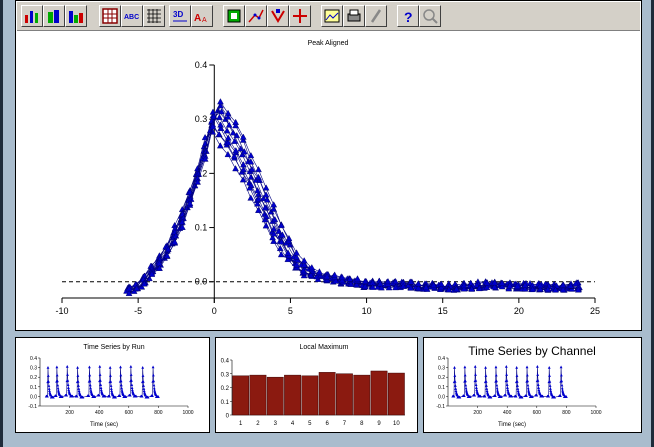  Describe the element at coordinates (76, 16) in the screenshot. I see `stacked-bar-button` at that location.